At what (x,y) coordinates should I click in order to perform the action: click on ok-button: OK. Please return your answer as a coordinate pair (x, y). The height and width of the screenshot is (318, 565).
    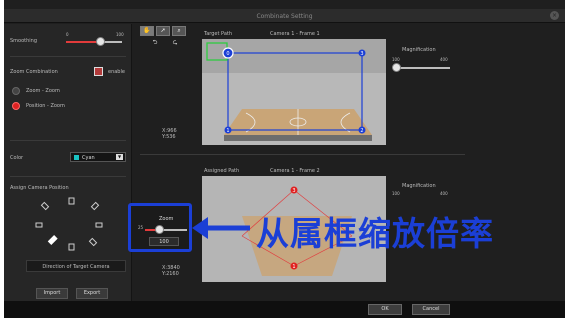
    Looking at the image, I should click on (385, 309).